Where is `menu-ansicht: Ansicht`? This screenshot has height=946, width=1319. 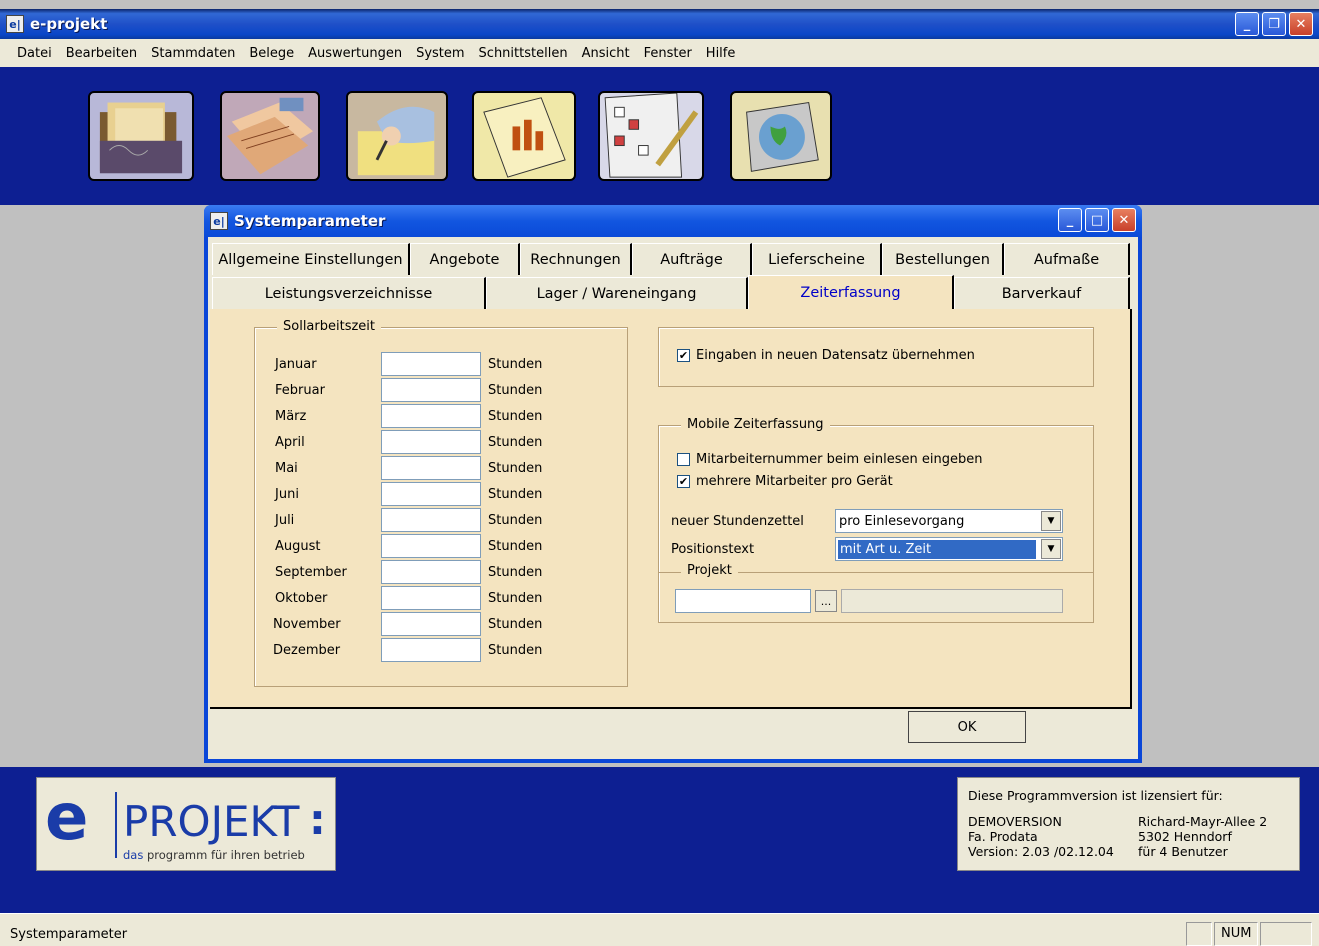 menu-ansicht: Ansicht is located at coordinates (606, 53).